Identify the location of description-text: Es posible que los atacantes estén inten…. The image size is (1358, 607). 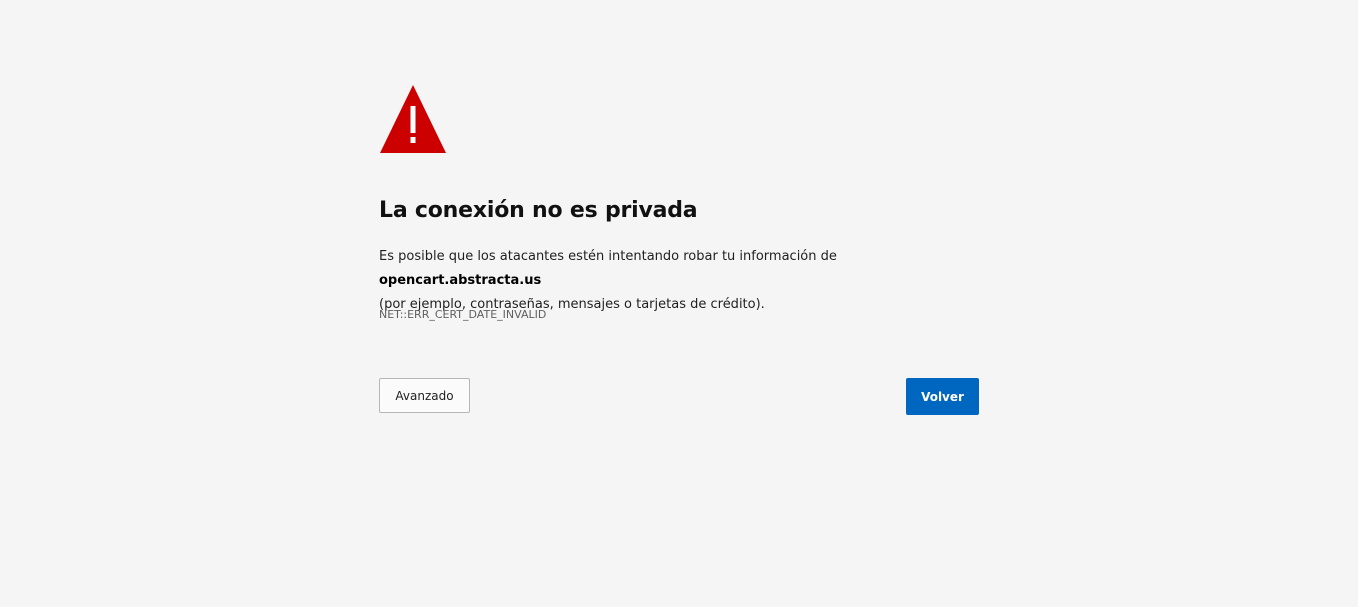
(608, 256).